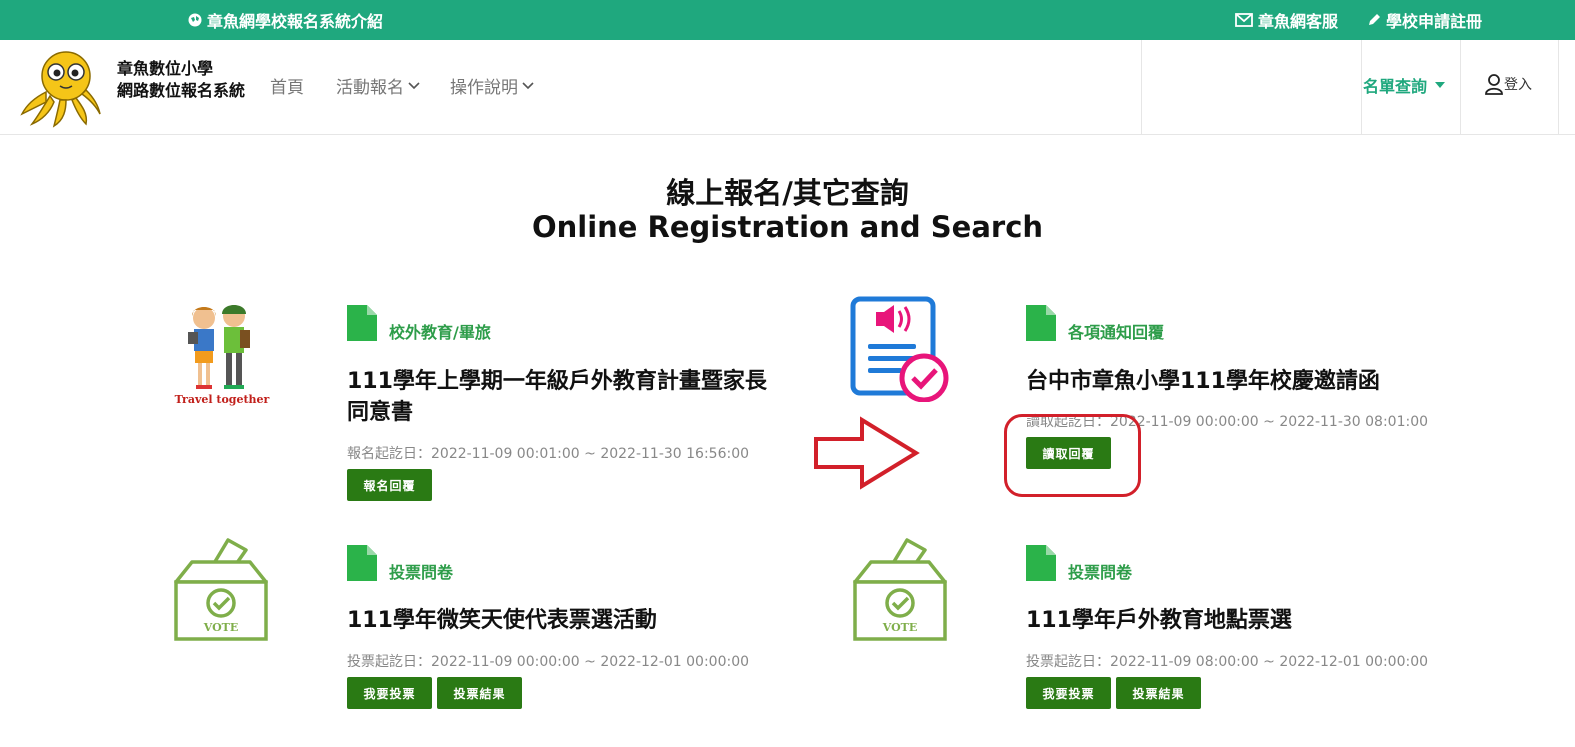 The image size is (1575, 747). I want to click on customer-service-label: 章魚網客服, so click(1298, 21).